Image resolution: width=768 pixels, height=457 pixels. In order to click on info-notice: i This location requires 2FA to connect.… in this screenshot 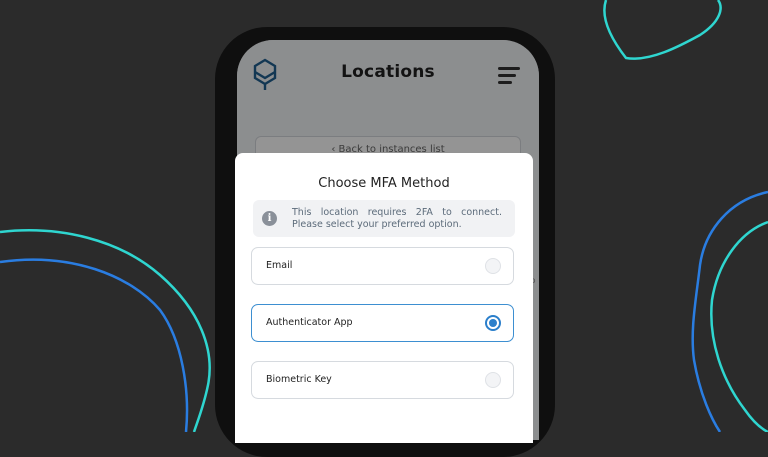, I will do `click(384, 218)`.